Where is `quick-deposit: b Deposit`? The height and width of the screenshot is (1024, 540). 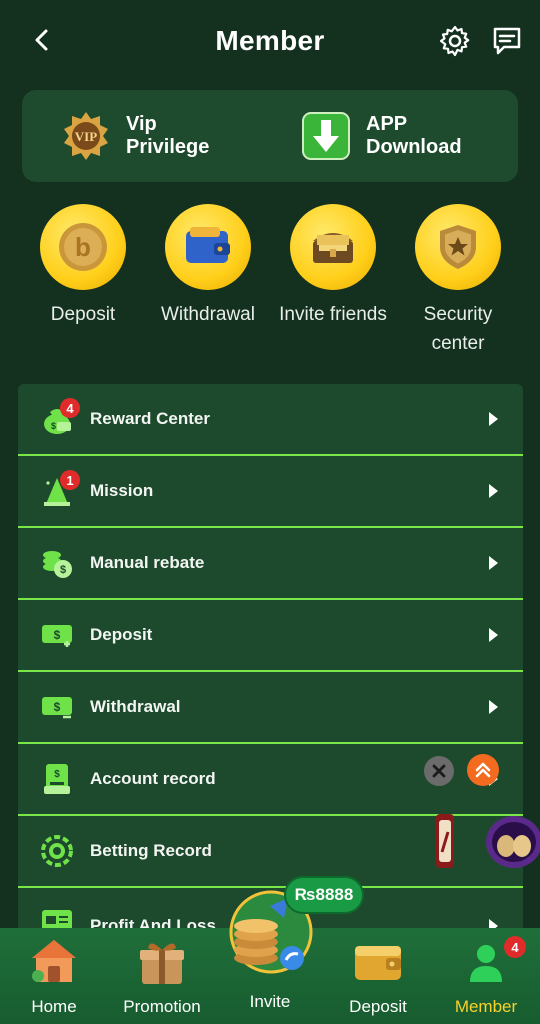 quick-deposit: b Deposit is located at coordinates (83, 264).